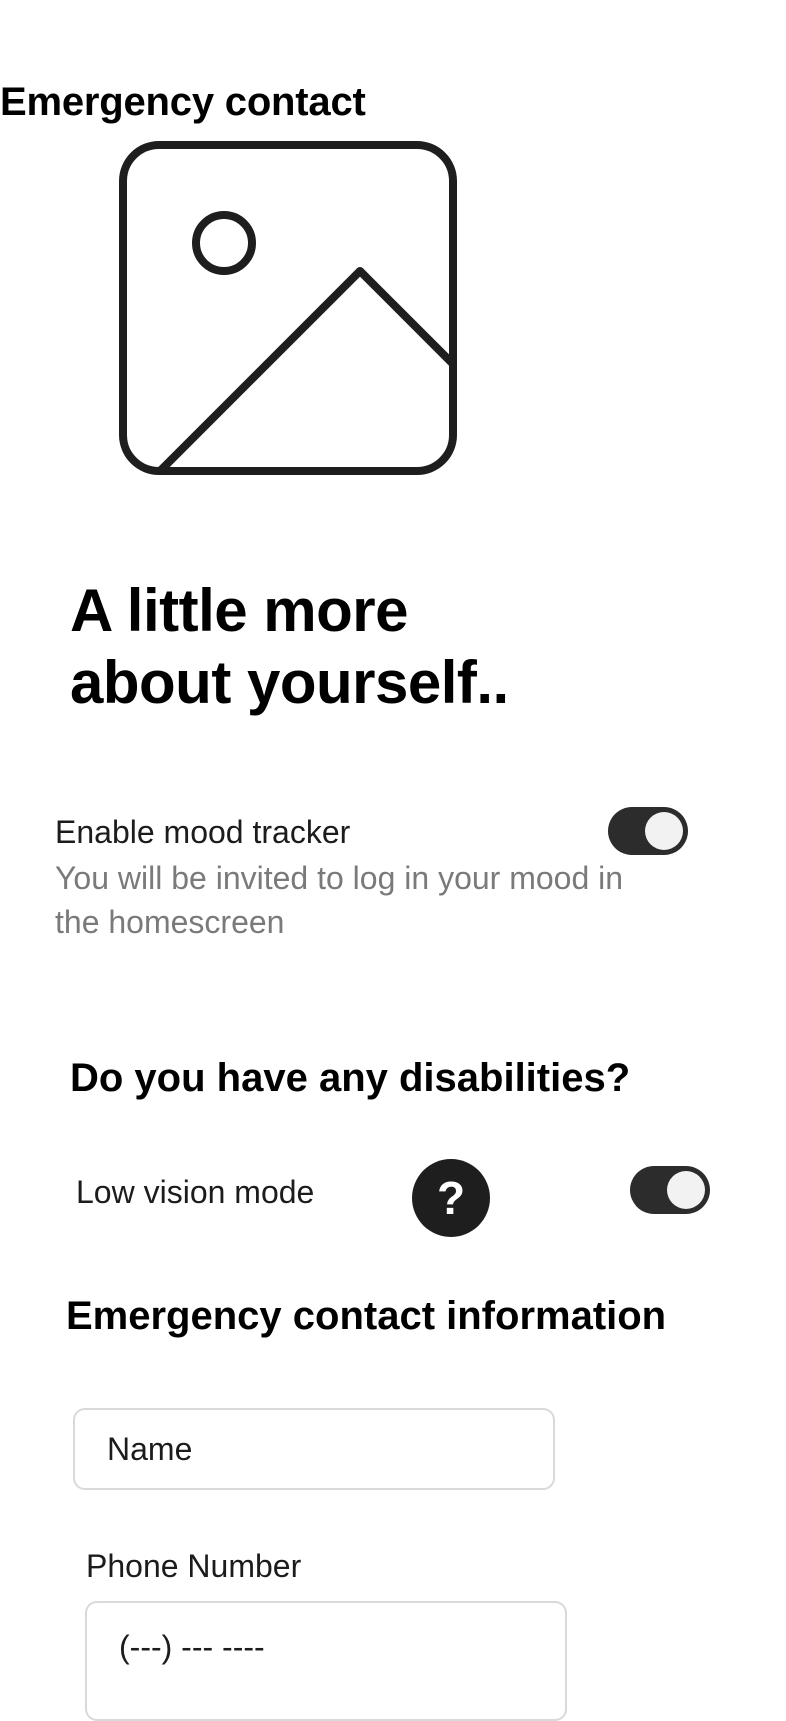 Image resolution: width=786 pixels, height=1721 pixels. What do you see at coordinates (350, 647) in the screenshot?
I see `page-headline: A little more about yourself..` at bounding box center [350, 647].